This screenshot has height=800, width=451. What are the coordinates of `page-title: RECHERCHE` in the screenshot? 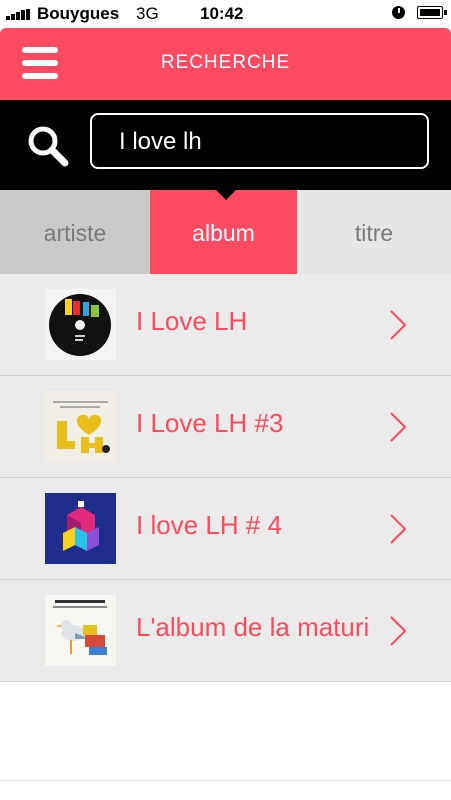 It's located at (225, 62).